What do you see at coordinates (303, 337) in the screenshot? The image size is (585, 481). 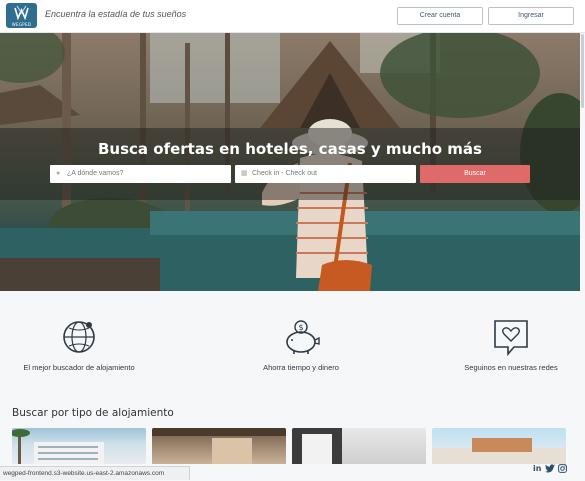 I see `piggy-bank-icon: $` at bounding box center [303, 337].